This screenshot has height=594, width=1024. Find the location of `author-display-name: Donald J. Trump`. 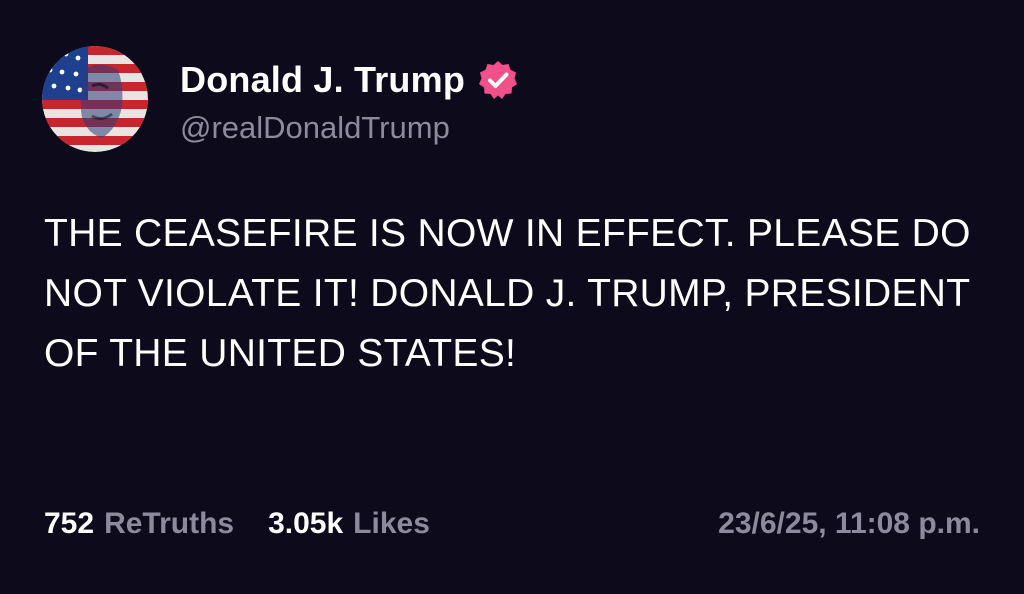

author-display-name: Donald J. Trump is located at coordinates (322, 80).